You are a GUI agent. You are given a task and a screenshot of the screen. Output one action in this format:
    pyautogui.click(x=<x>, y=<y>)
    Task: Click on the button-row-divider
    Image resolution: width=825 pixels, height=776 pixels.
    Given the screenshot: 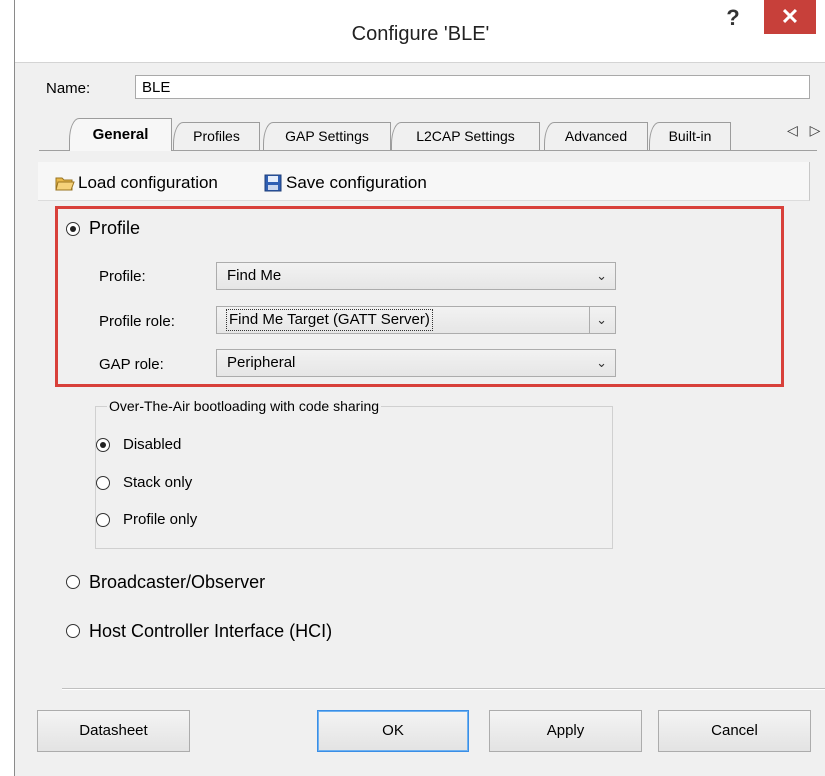 What is the action you would take?
    pyautogui.click(x=443, y=689)
    